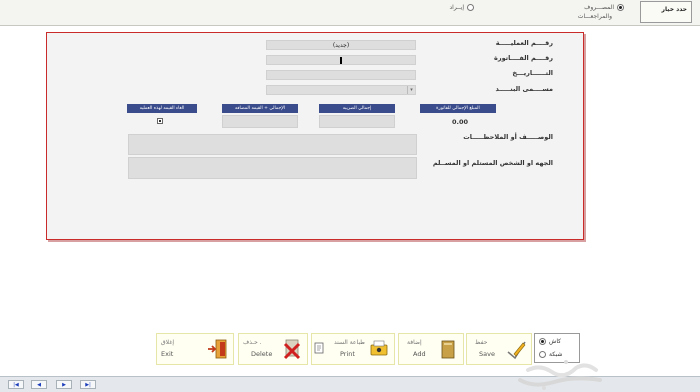 The height and width of the screenshot is (392, 700). I want to click on radio-dot-fill, so click(542, 341).